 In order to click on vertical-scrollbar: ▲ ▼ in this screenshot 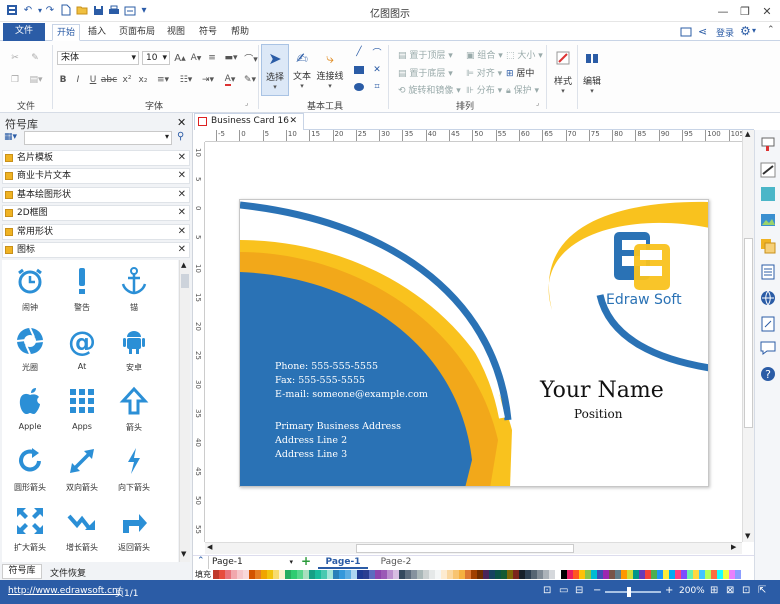, I will do `click(748, 336)`.